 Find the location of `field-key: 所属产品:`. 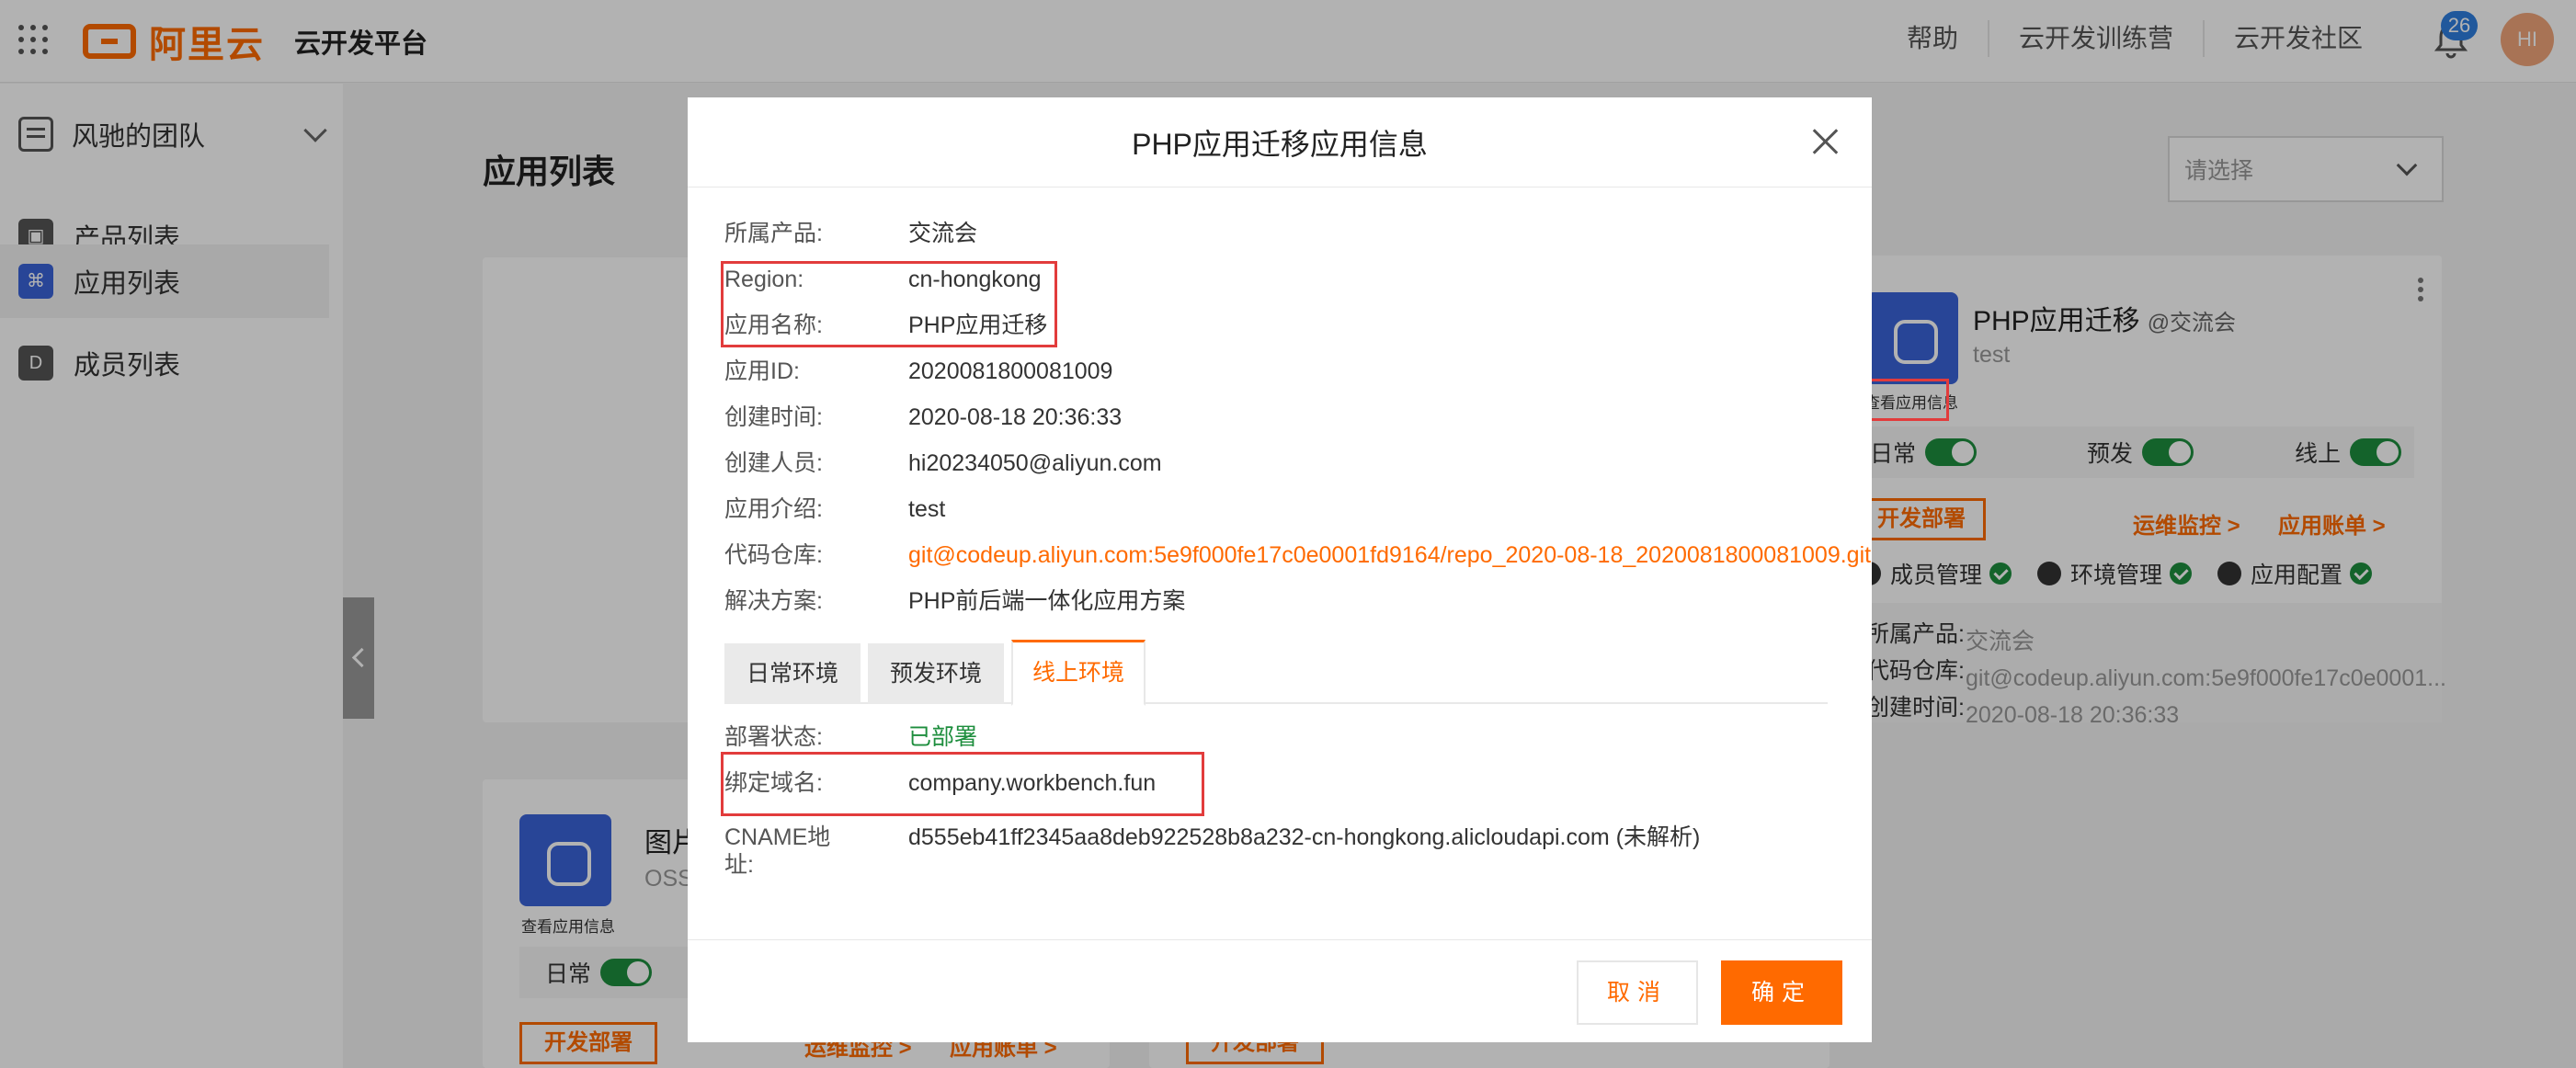

field-key: 所属产品: is located at coordinates (773, 233).